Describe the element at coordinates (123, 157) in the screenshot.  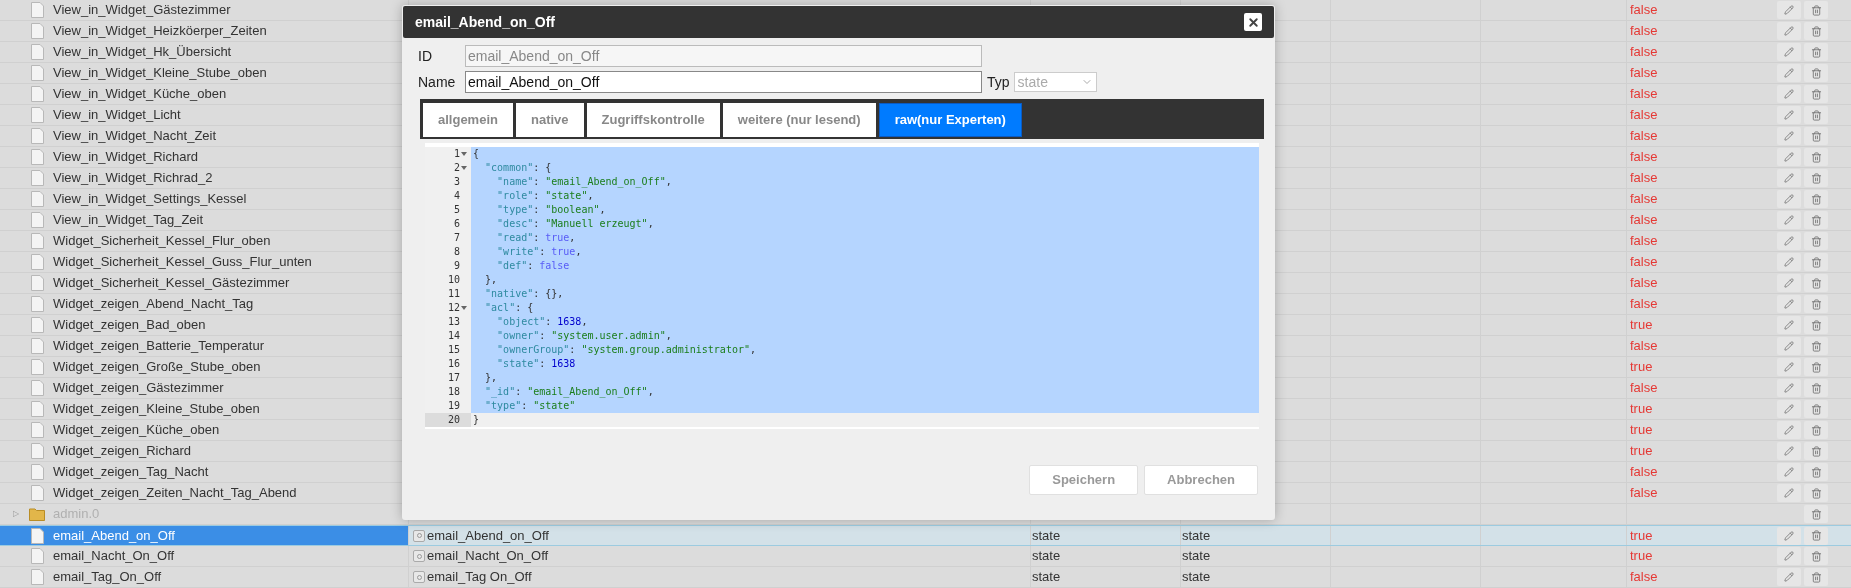
I see `object-name: View_in_Widget_Richard` at that location.